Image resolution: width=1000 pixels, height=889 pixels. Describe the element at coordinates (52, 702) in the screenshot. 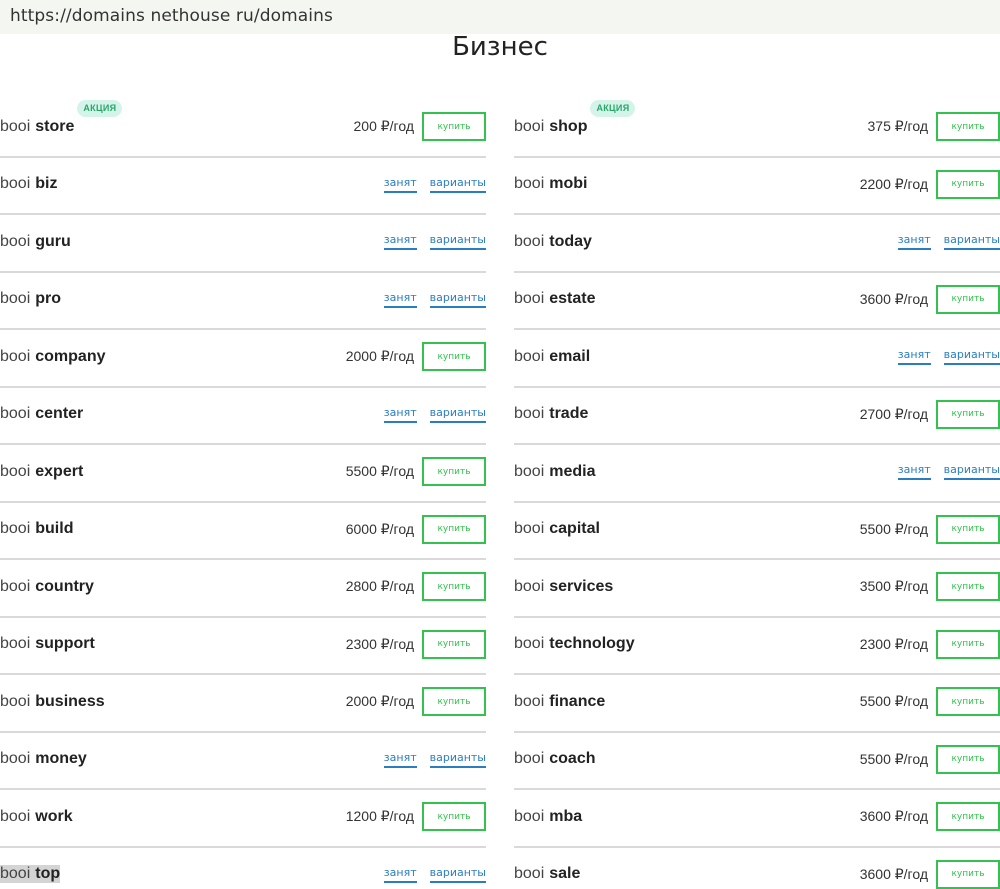

I see `domain-name: booi business` at that location.